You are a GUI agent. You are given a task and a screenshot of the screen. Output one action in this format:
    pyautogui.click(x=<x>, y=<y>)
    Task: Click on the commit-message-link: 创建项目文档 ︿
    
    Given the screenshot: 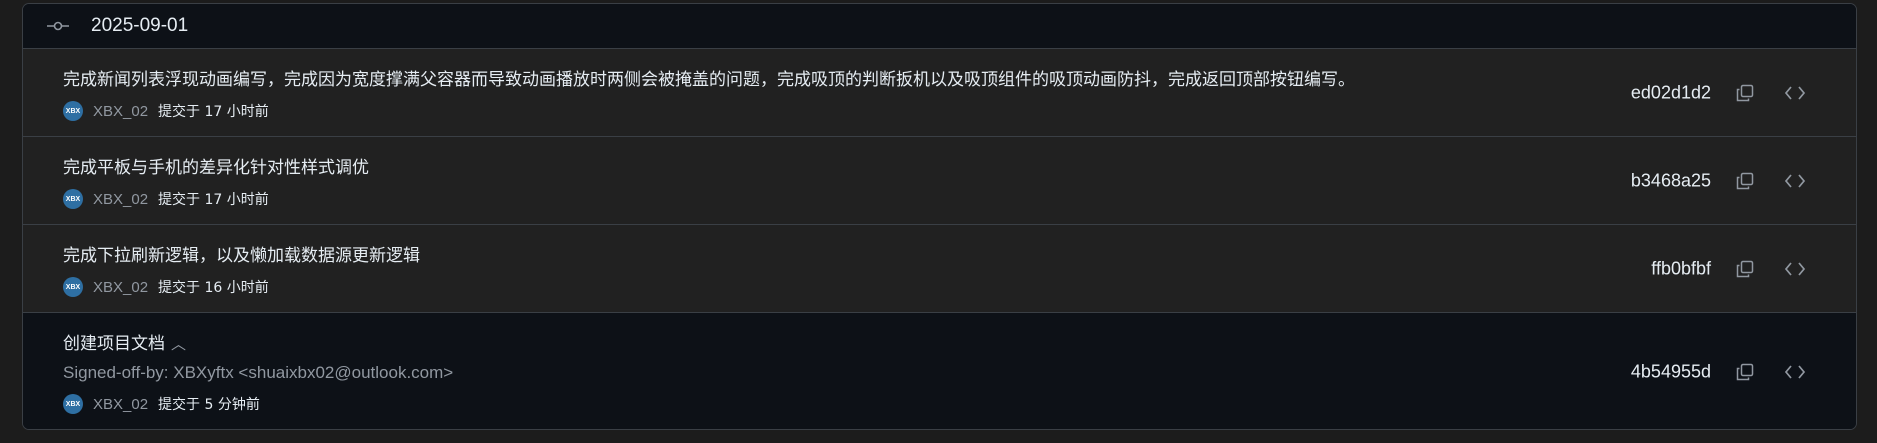 What is the action you would take?
    pyautogui.click(x=258, y=341)
    